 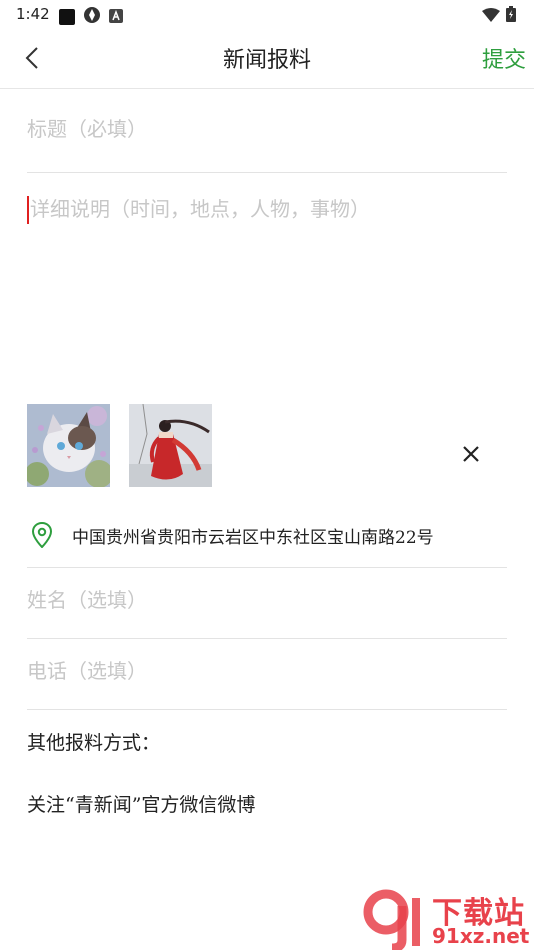 I want to click on close-icon, so click(x=471, y=454).